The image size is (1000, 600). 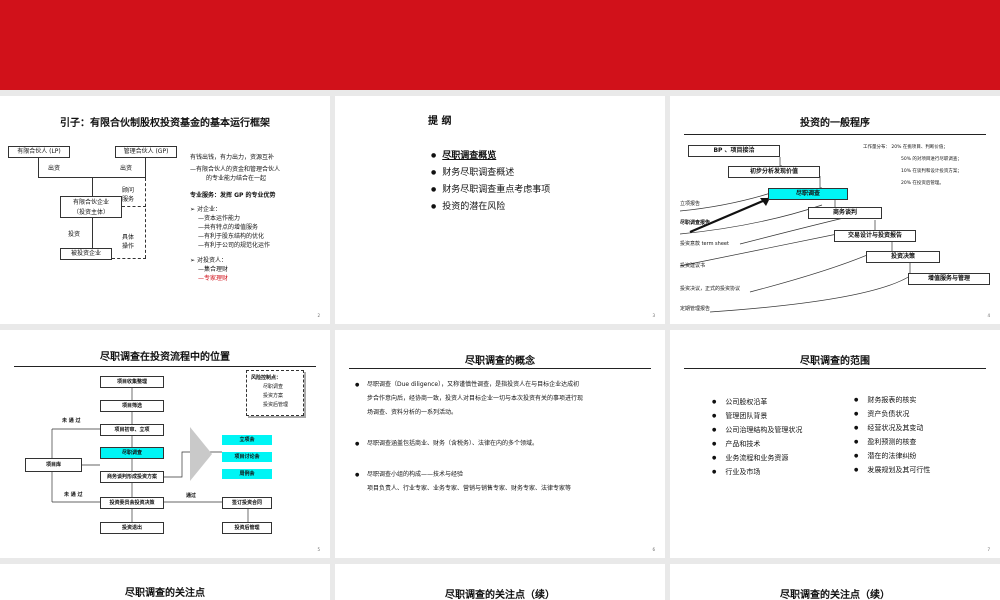 I want to click on list-item: 潜在的法律纠纷, so click(x=892, y=457).